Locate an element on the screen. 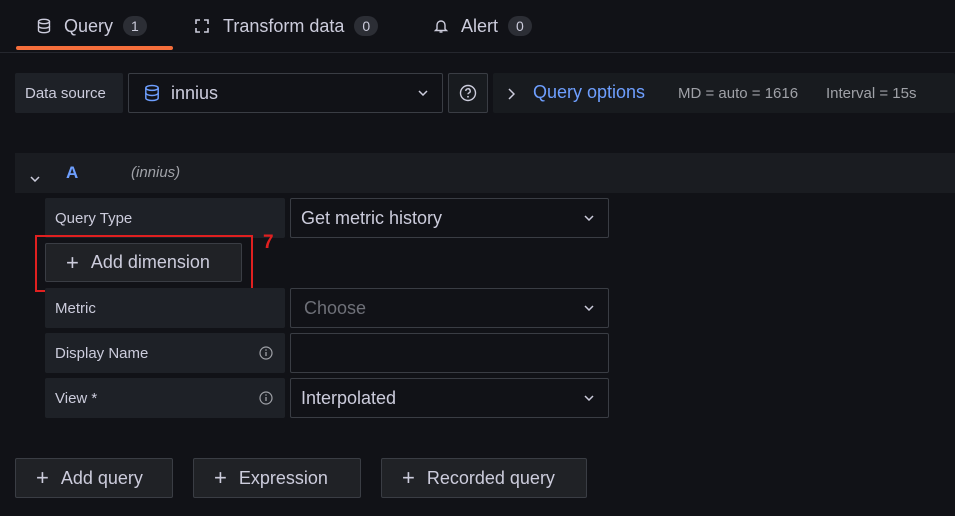  annotation-number: 7 is located at coordinates (268, 242).